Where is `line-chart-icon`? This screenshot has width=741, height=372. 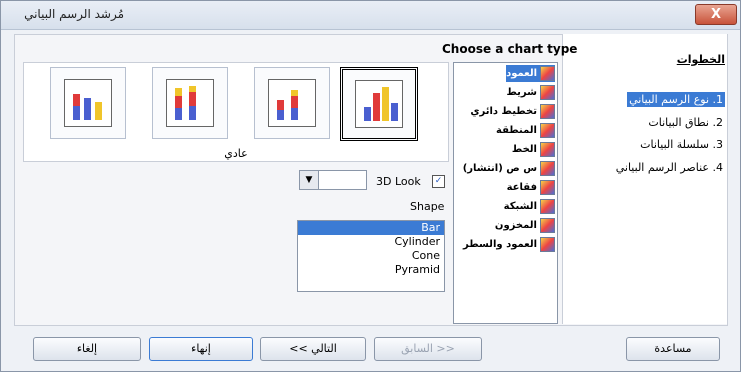
line-chart-icon is located at coordinates (547, 149).